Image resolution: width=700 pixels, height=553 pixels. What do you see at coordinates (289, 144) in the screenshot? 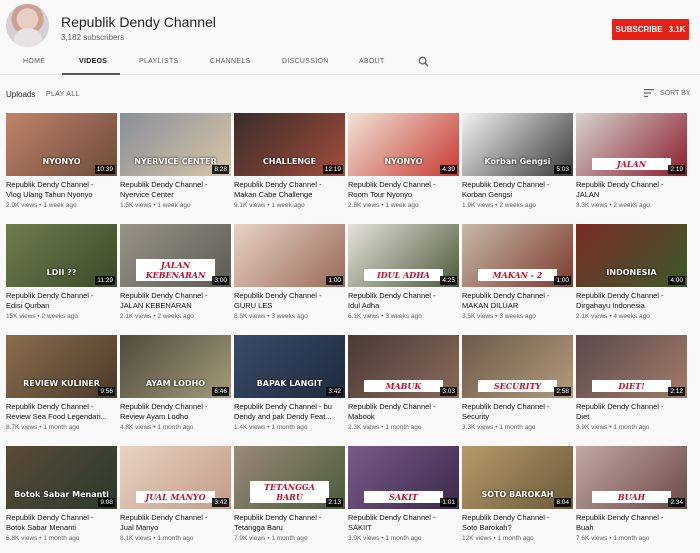
I see `video-thumbnail: CHALLENGE 12:19` at bounding box center [289, 144].